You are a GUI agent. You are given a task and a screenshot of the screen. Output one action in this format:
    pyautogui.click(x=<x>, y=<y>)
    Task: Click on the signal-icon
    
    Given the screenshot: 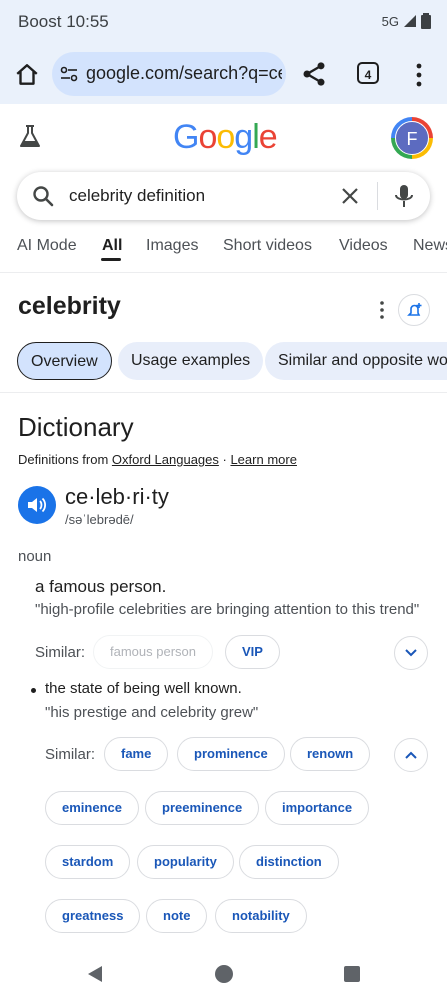 What is the action you would take?
    pyautogui.click(x=410, y=21)
    